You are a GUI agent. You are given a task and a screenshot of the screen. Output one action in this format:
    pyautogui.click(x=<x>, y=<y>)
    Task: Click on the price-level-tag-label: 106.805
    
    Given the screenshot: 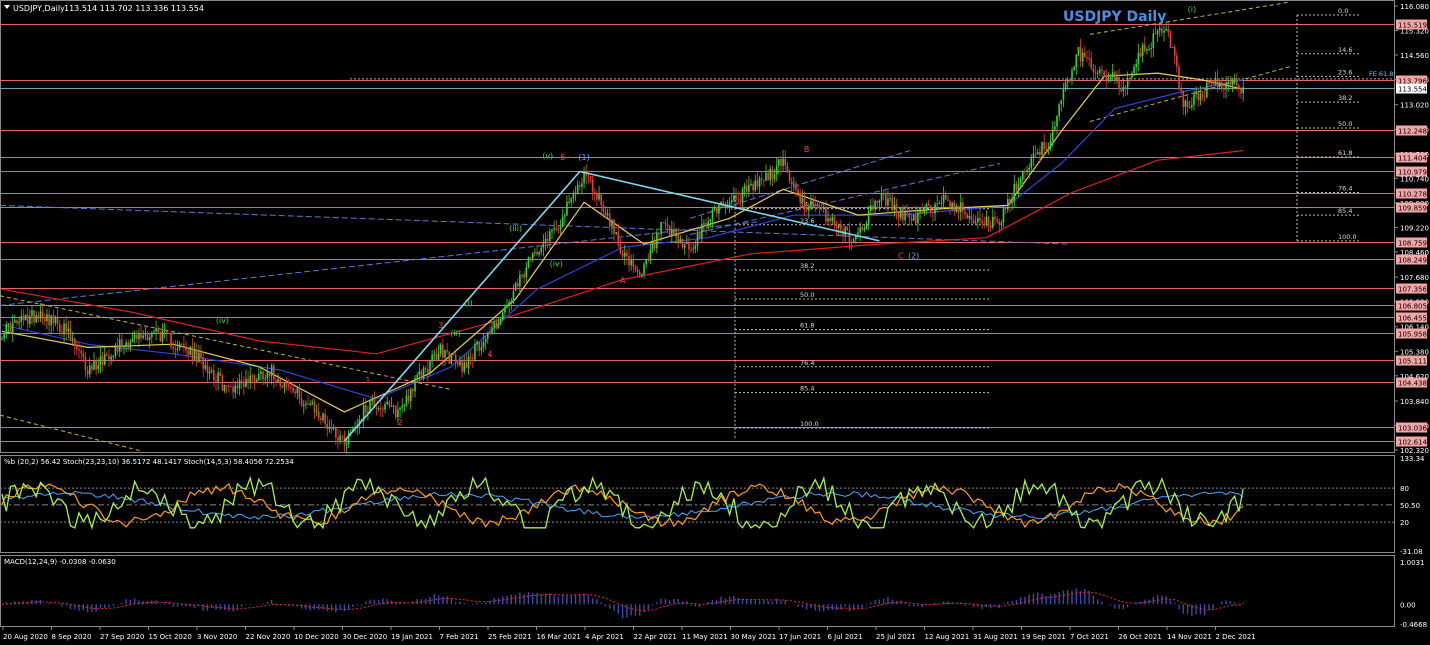 What is the action you would take?
    pyautogui.click(x=1412, y=307)
    